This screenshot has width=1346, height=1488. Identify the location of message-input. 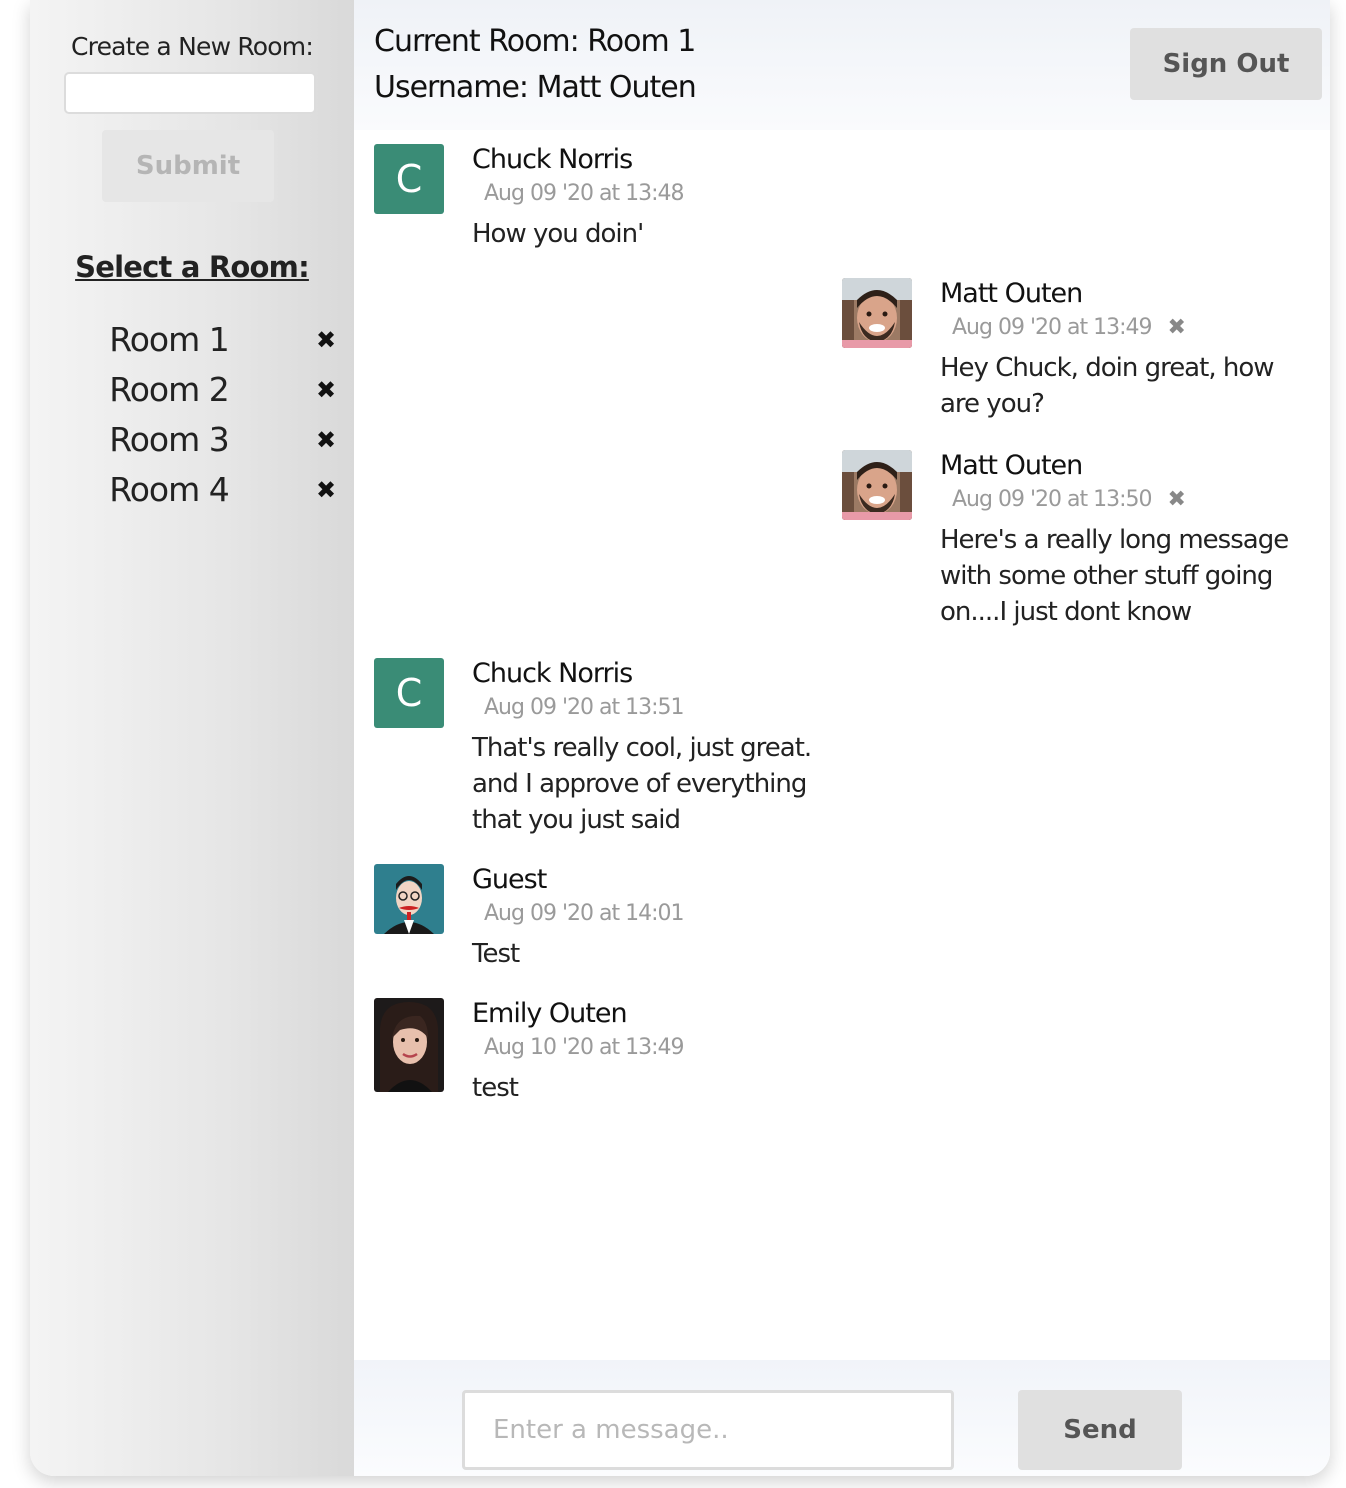
(708, 1430).